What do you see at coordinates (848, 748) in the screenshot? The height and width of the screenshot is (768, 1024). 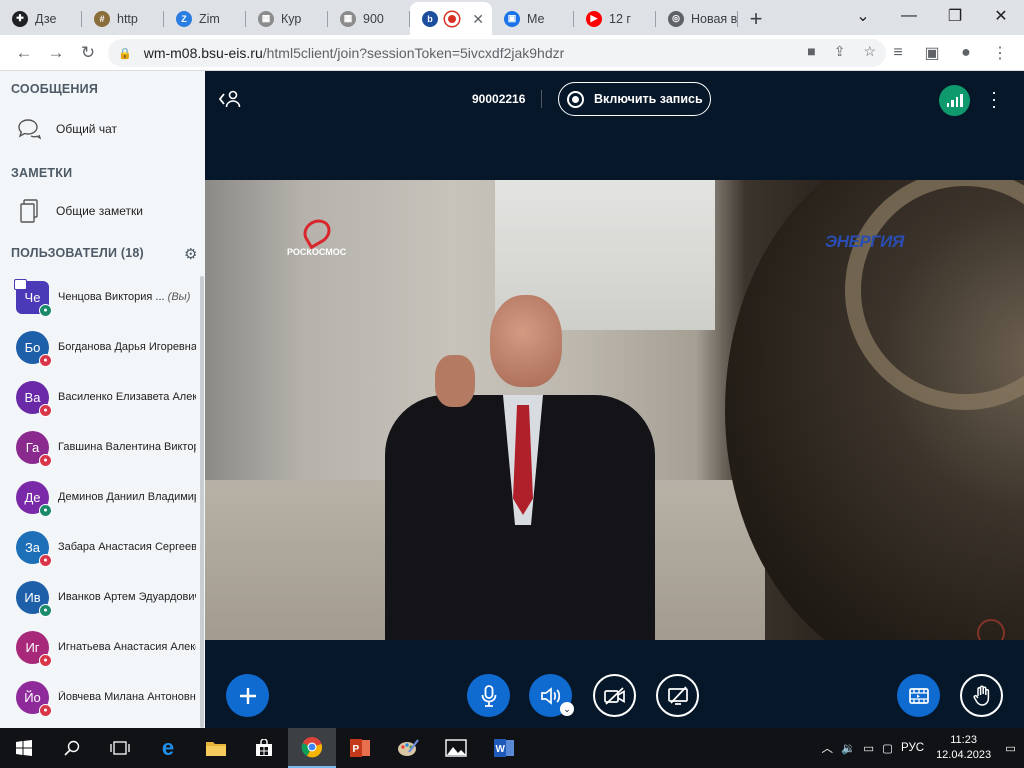 I see `volume-icon: 🔉` at bounding box center [848, 748].